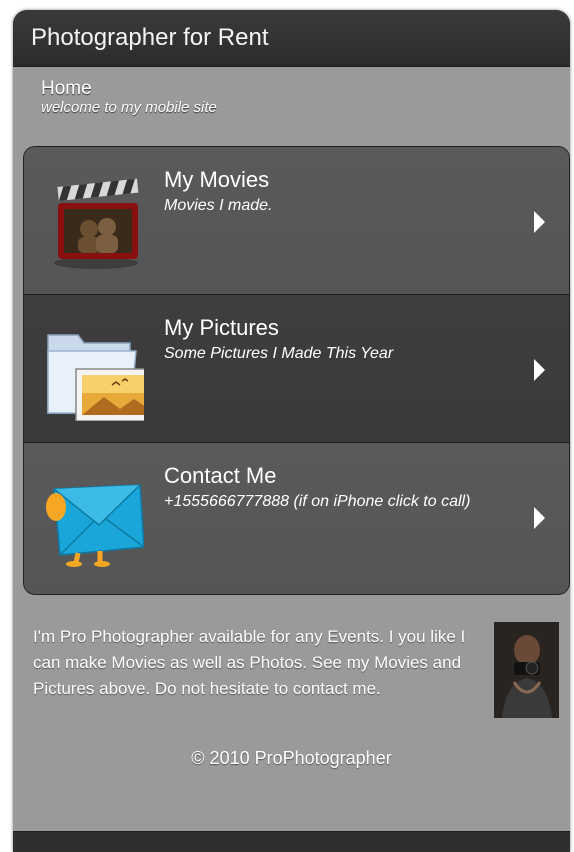 Image resolution: width=574 pixels, height=852 pixels. Describe the element at coordinates (279, 353) in the screenshot. I see `item-subtitle: Some Pictures I Made This Year` at that location.